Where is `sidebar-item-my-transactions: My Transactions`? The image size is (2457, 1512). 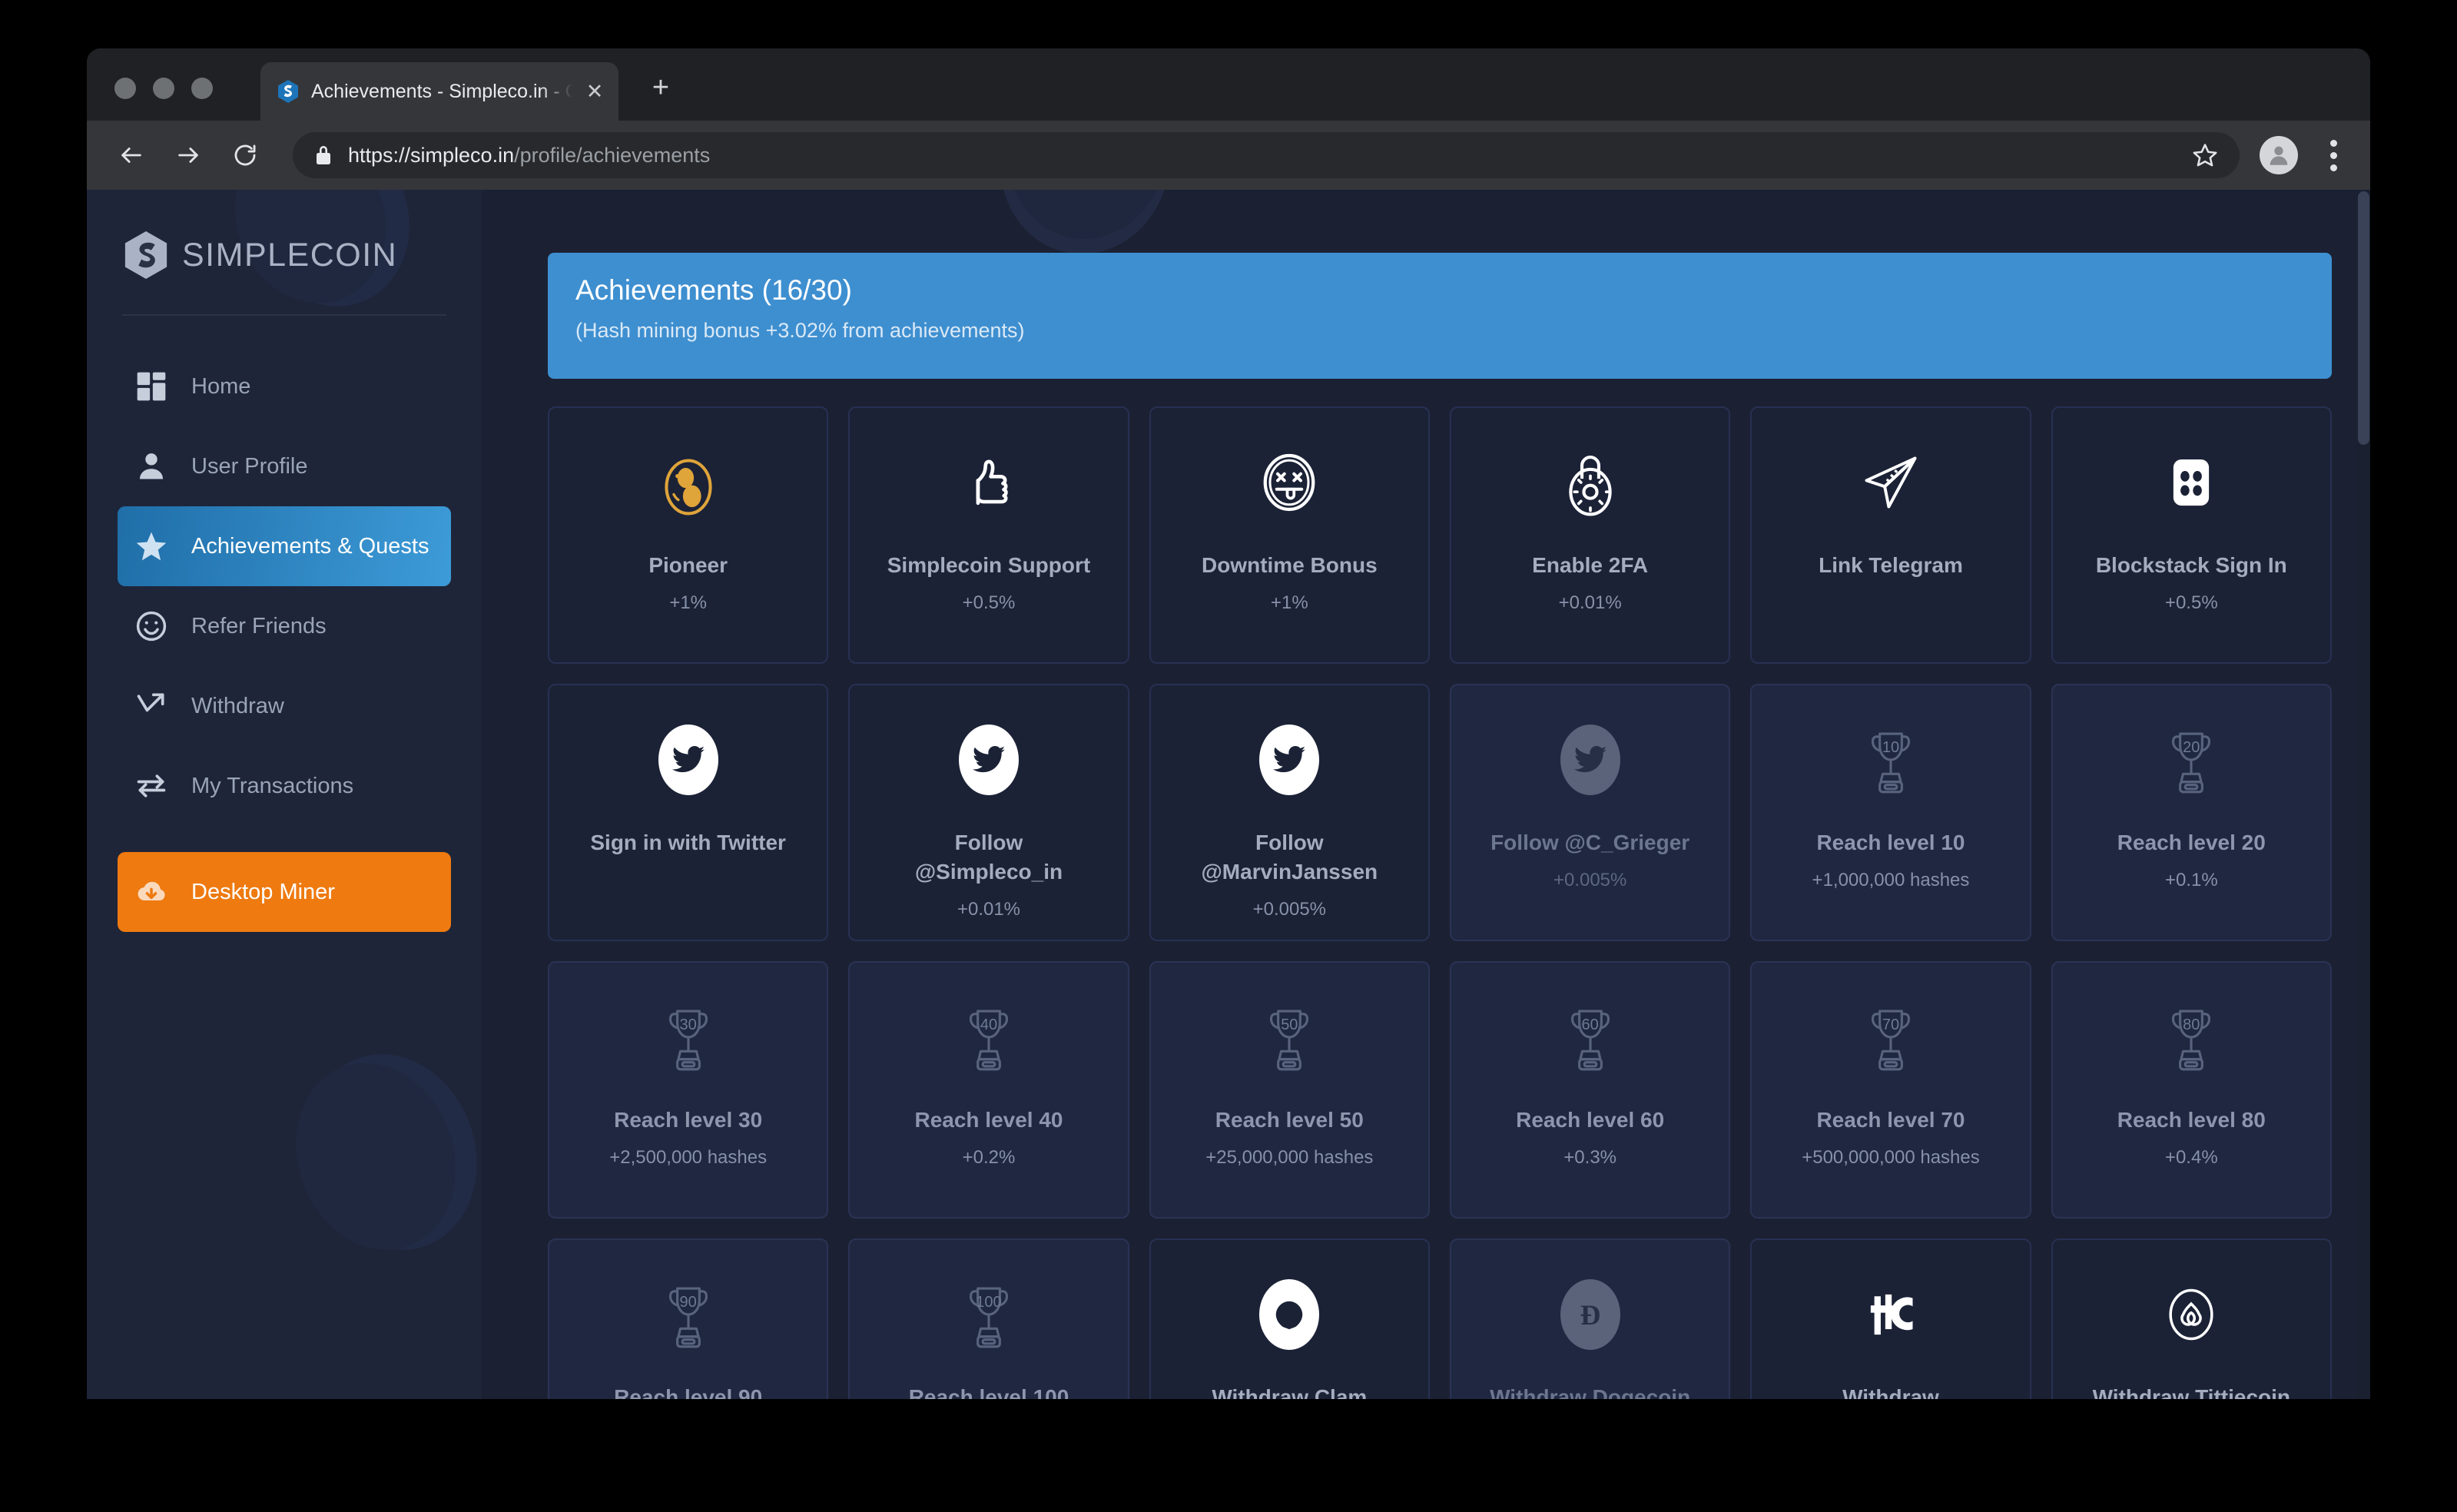
sidebar-item-my-transactions: My Transactions is located at coordinates (284, 786).